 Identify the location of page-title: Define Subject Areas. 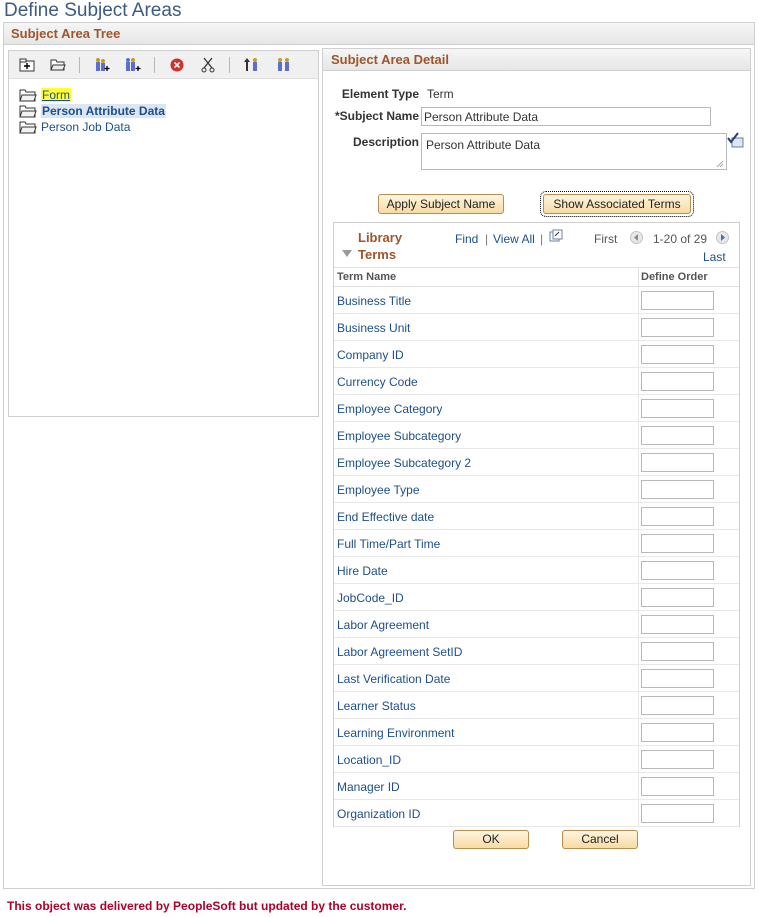
(93, 10).